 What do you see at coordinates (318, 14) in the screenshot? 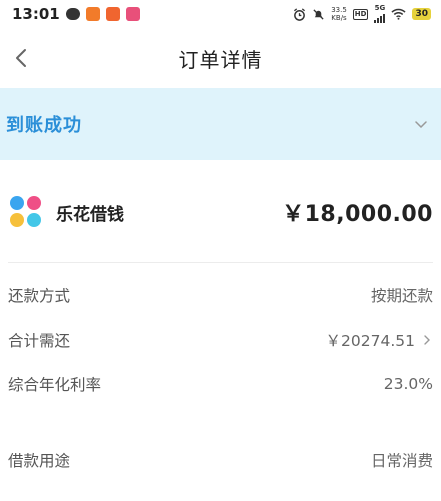
I see `mute-bell-icon` at bounding box center [318, 14].